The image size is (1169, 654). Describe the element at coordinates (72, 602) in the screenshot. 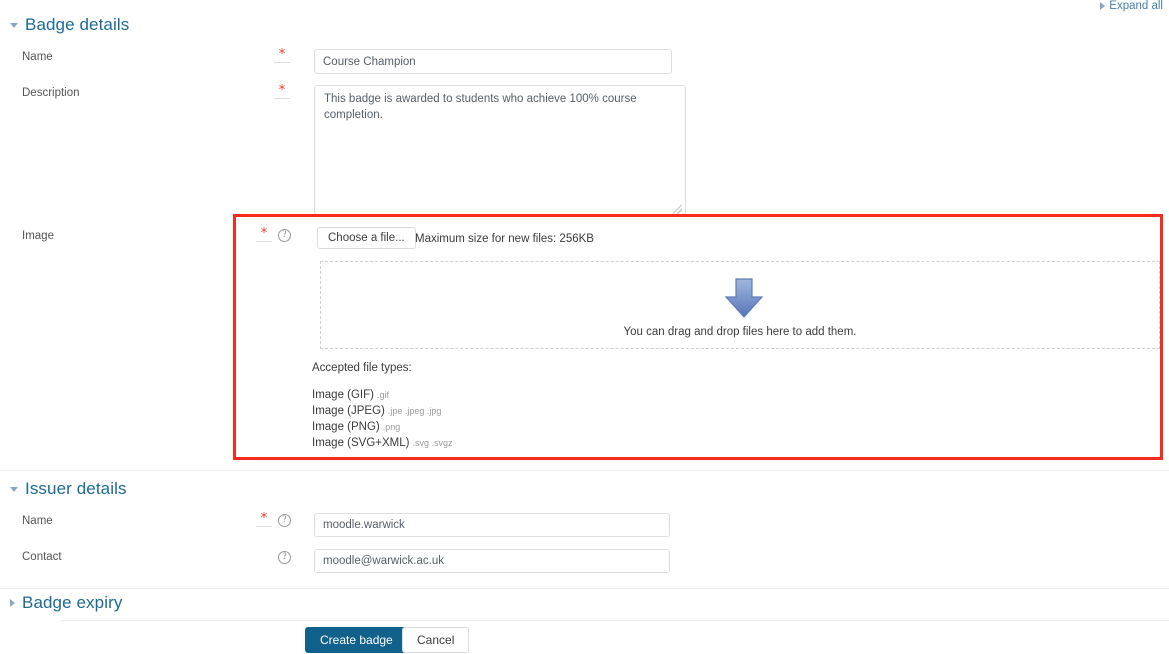

I see `section-title-badge-expiry: Badge expiry` at that location.